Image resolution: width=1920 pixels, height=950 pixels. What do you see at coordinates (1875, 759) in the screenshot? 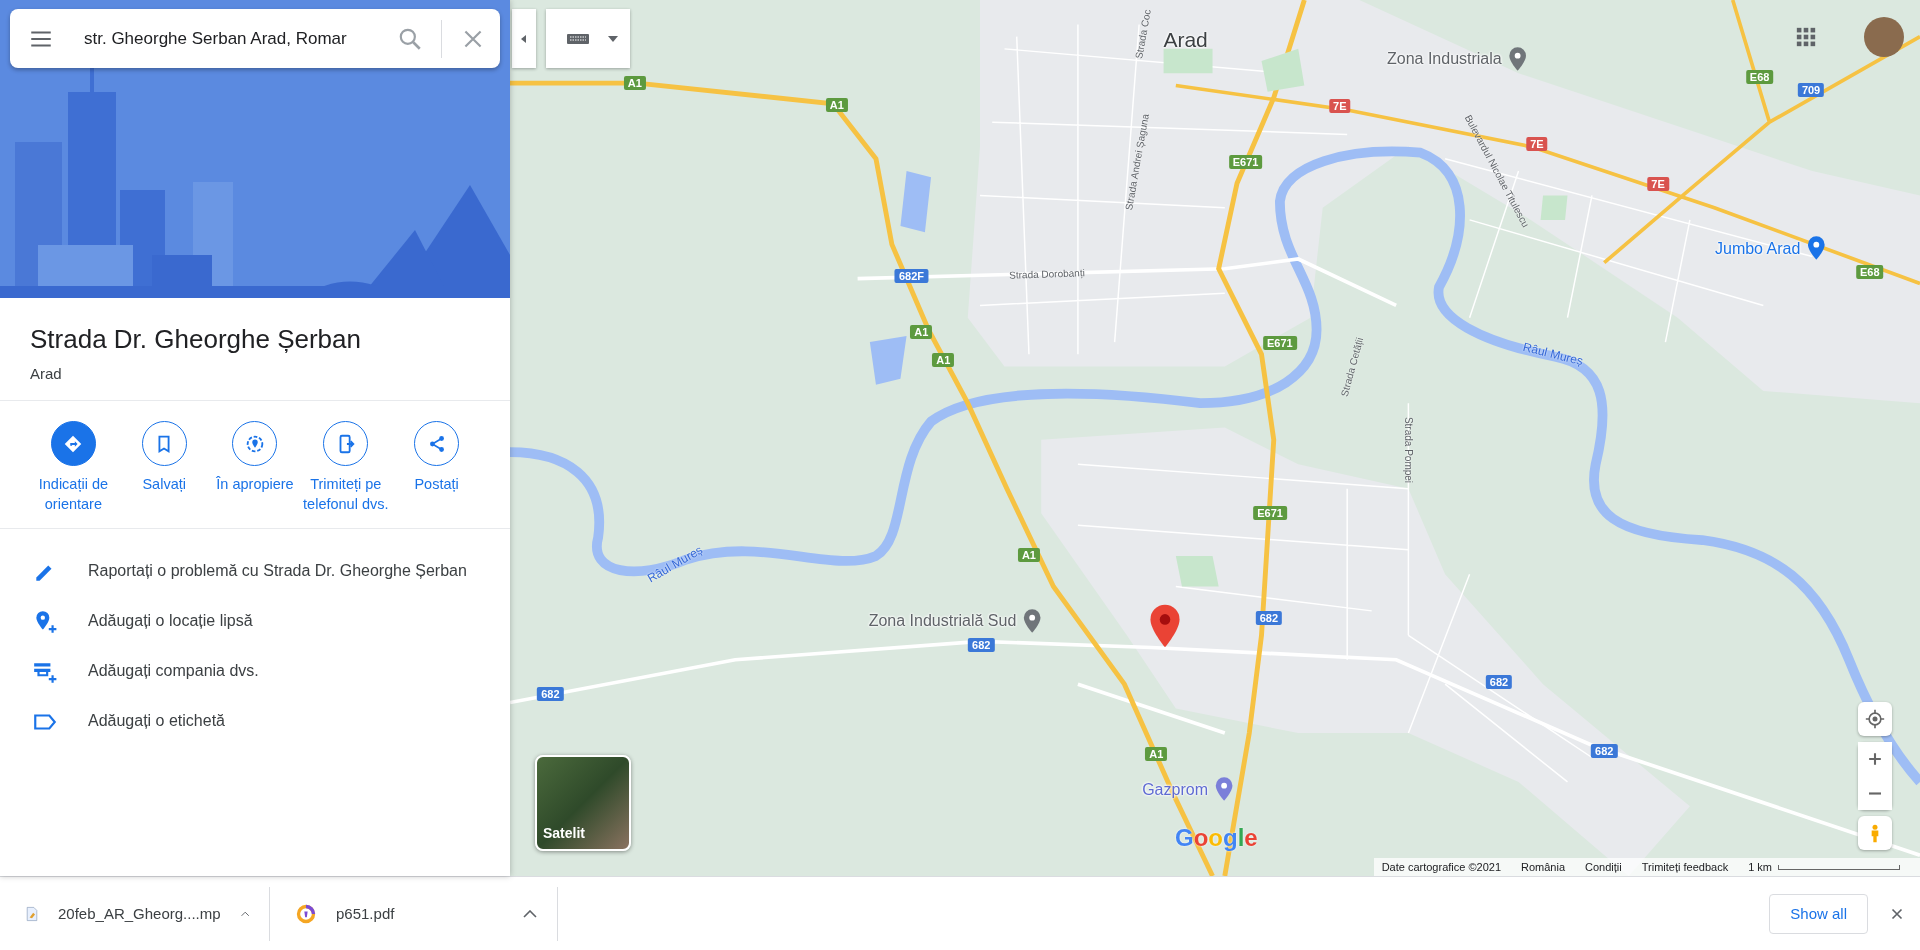
I see `zoom-in-button` at bounding box center [1875, 759].